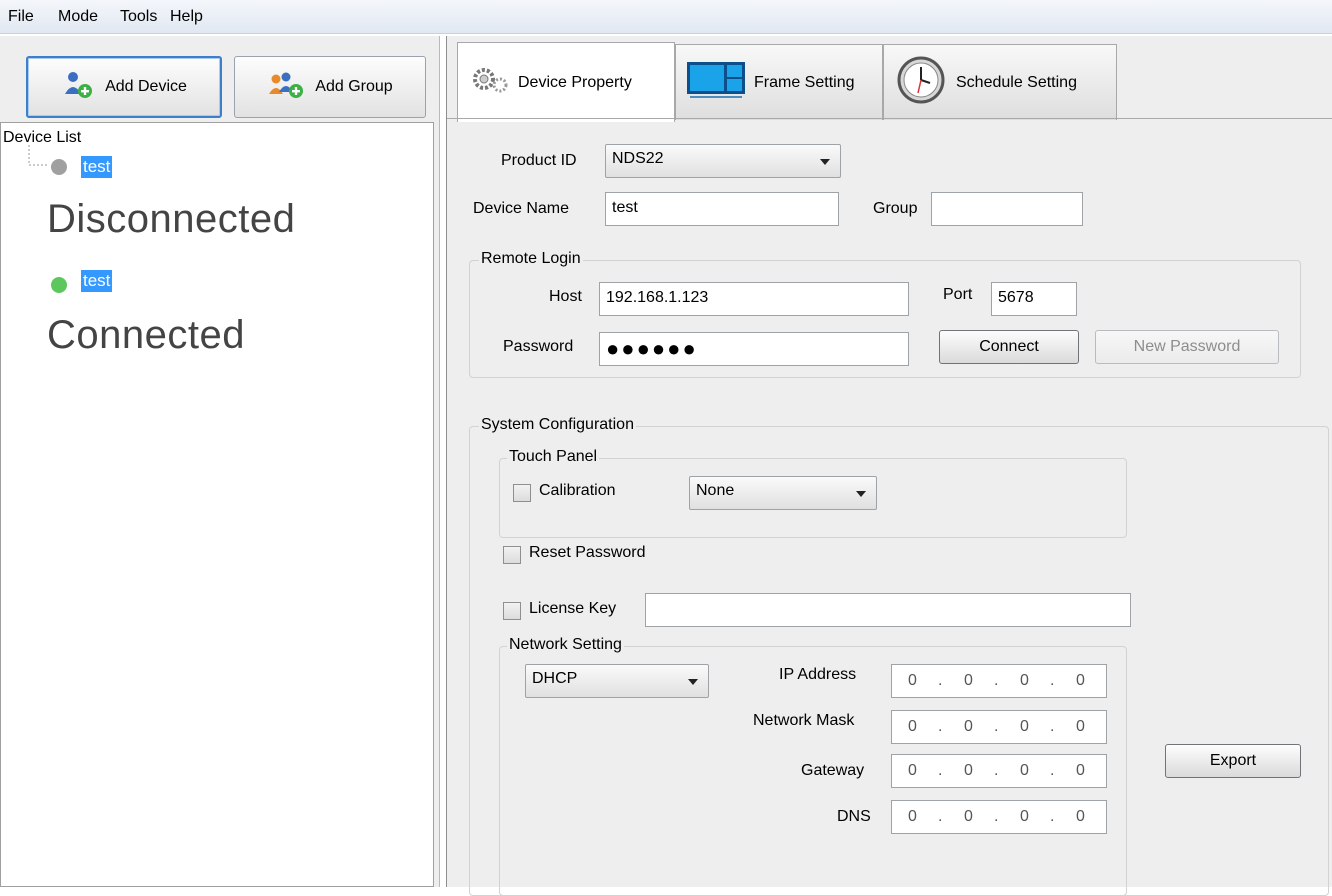 The width and height of the screenshot is (1332, 896). Describe the element at coordinates (754, 299) in the screenshot. I see `host-input: 192.168.1.123` at that location.